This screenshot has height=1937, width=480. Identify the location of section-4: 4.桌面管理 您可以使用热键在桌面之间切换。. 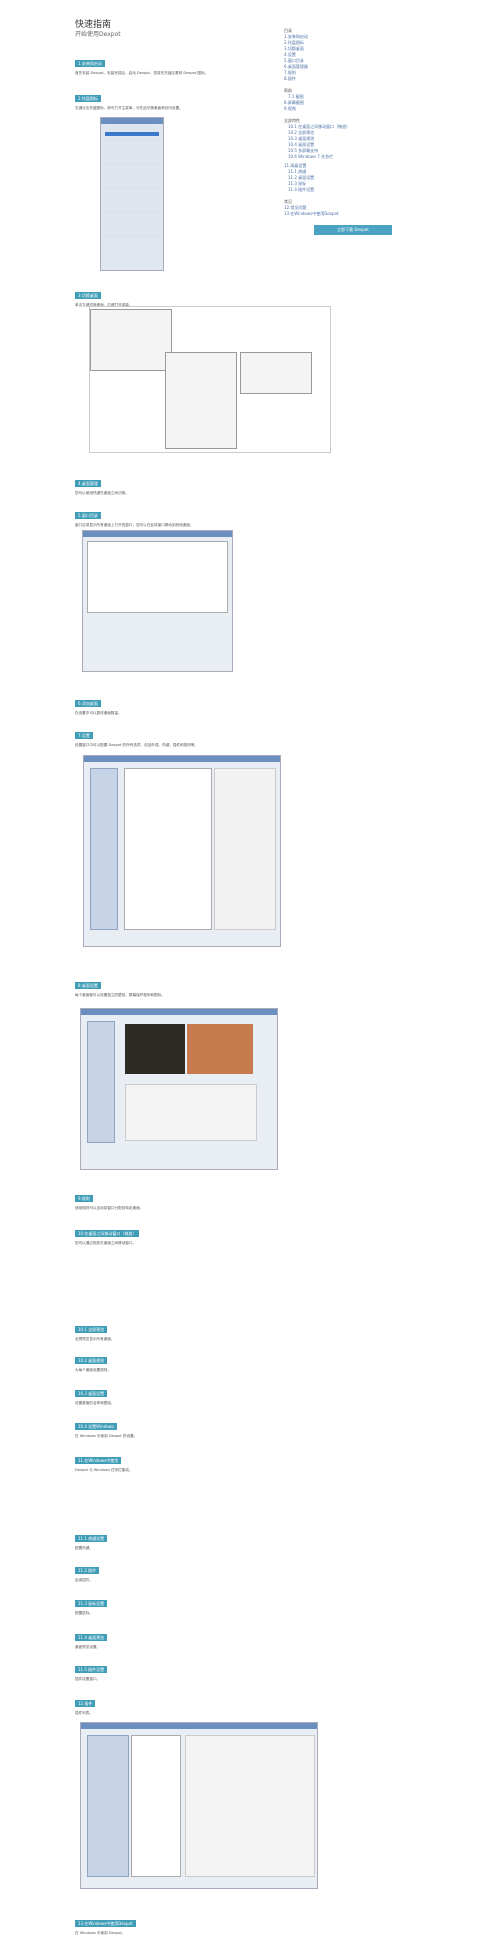
(240, 483).